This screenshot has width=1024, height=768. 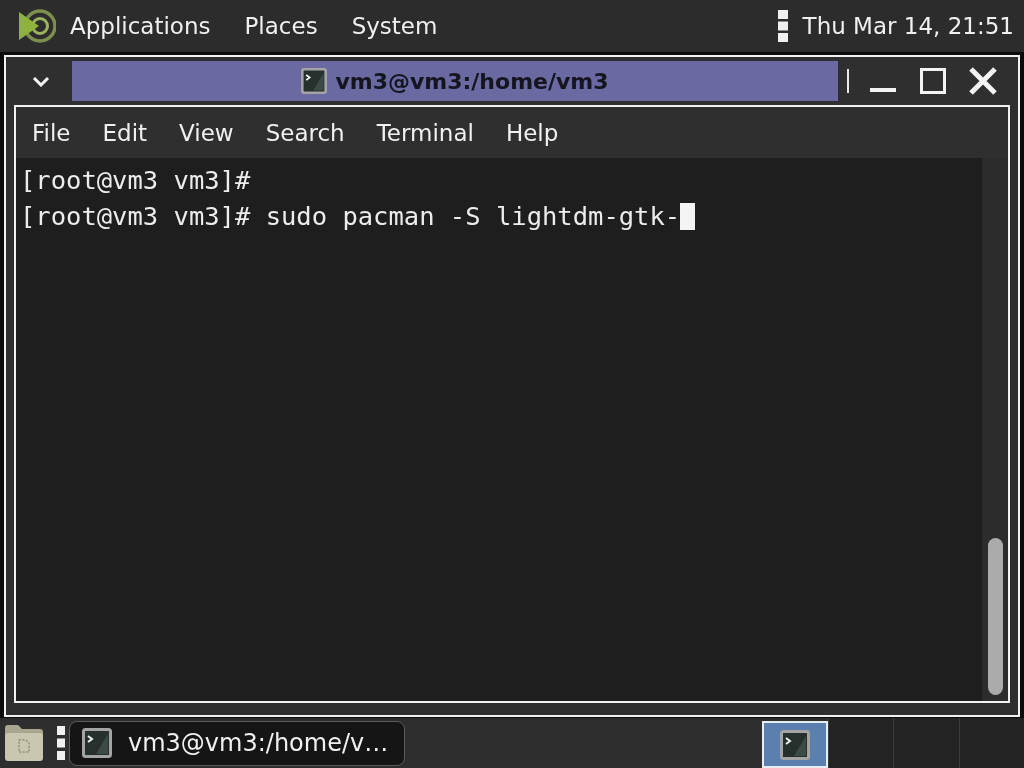 I want to click on menu-item: View, so click(x=206, y=132).